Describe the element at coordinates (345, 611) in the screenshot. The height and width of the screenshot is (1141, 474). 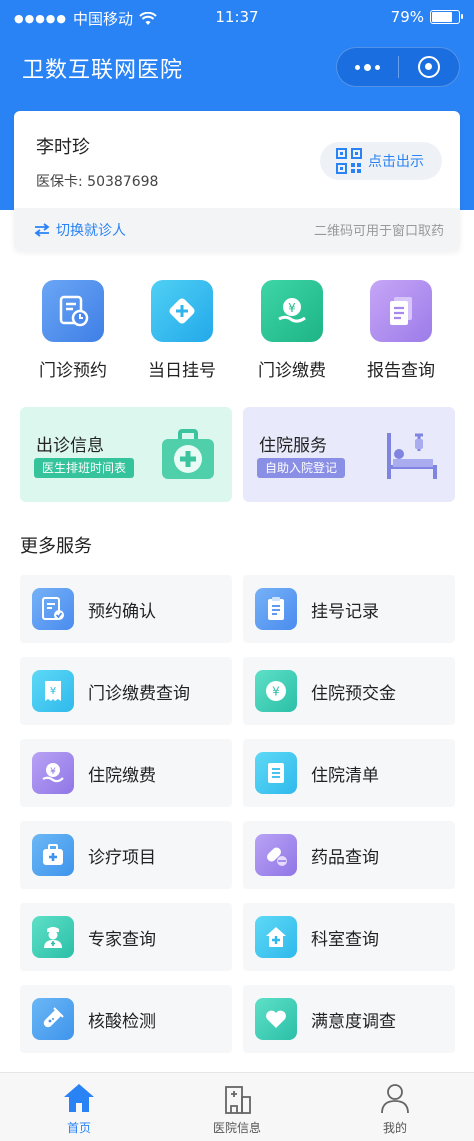
I see `service-label: 挂号记录` at that location.